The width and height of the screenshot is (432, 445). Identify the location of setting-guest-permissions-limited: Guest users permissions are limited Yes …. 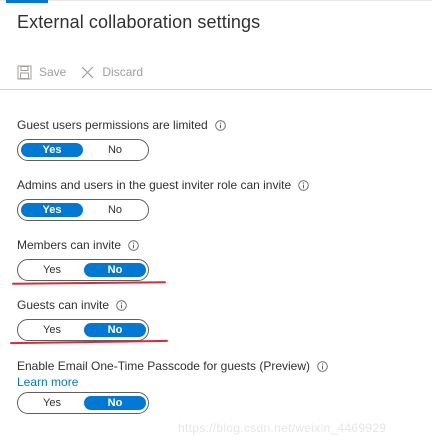
(121, 139).